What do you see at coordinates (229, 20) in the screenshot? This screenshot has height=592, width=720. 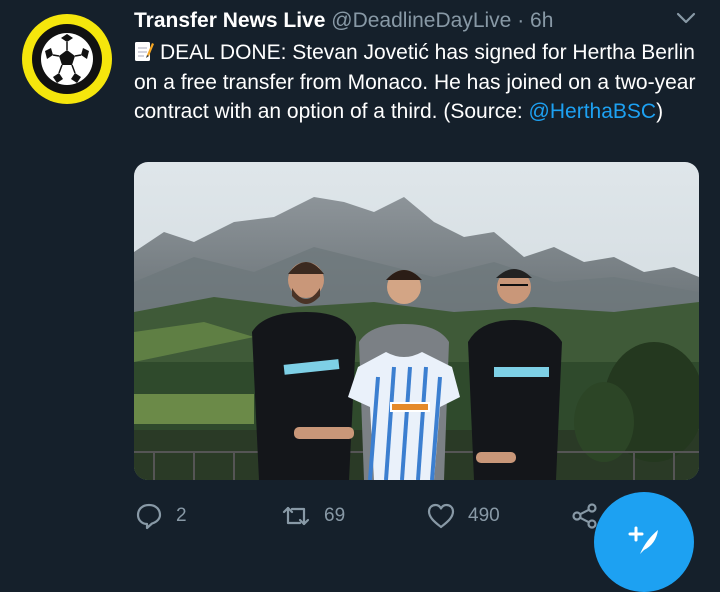 I see `display-name: Transfer News Live` at bounding box center [229, 20].